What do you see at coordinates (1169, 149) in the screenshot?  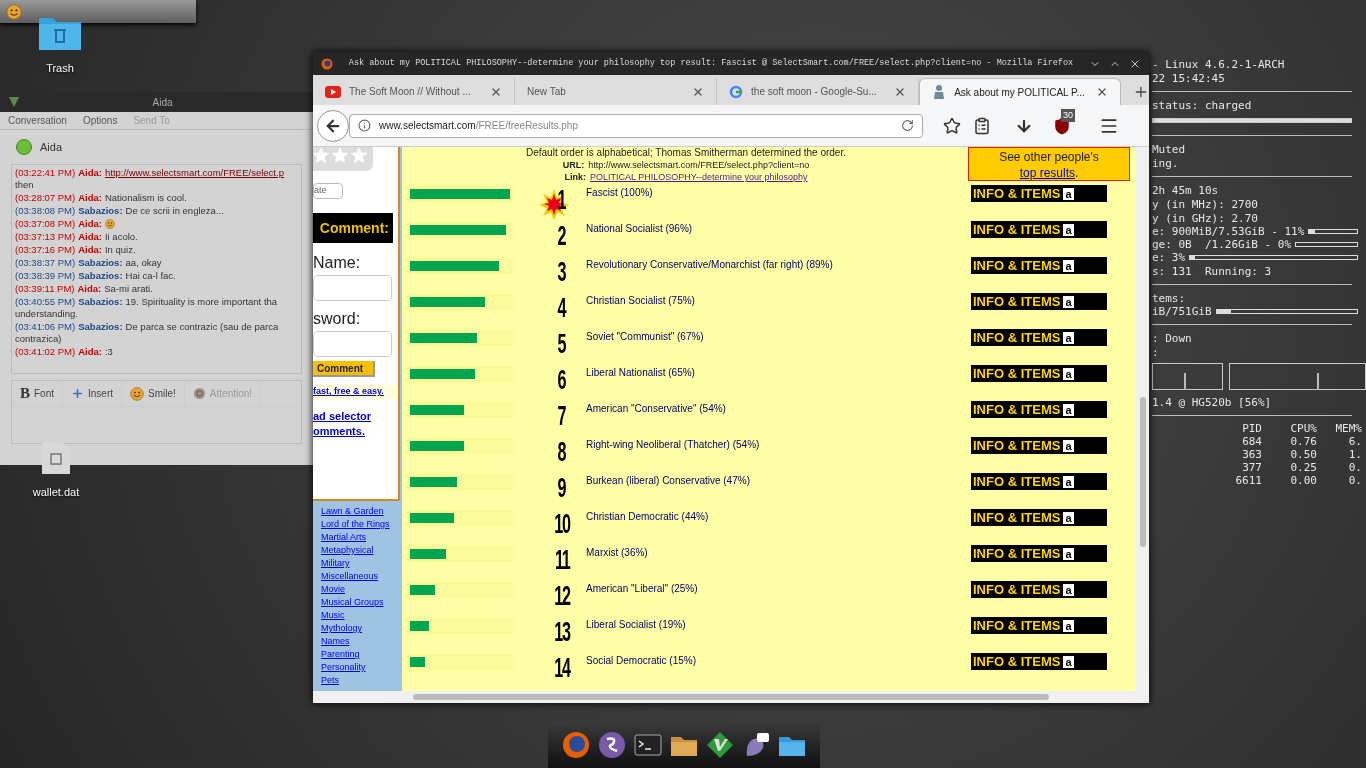 I see `system-stat-text: Muted` at bounding box center [1169, 149].